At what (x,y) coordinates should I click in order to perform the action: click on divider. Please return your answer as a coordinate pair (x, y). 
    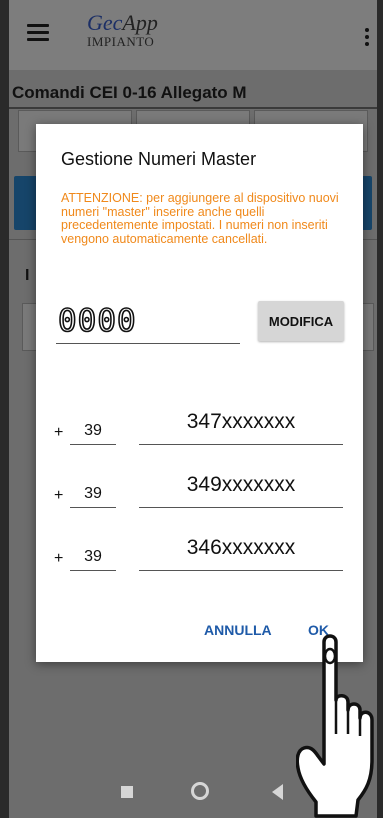
    Looking at the image, I should click on (193, 108).